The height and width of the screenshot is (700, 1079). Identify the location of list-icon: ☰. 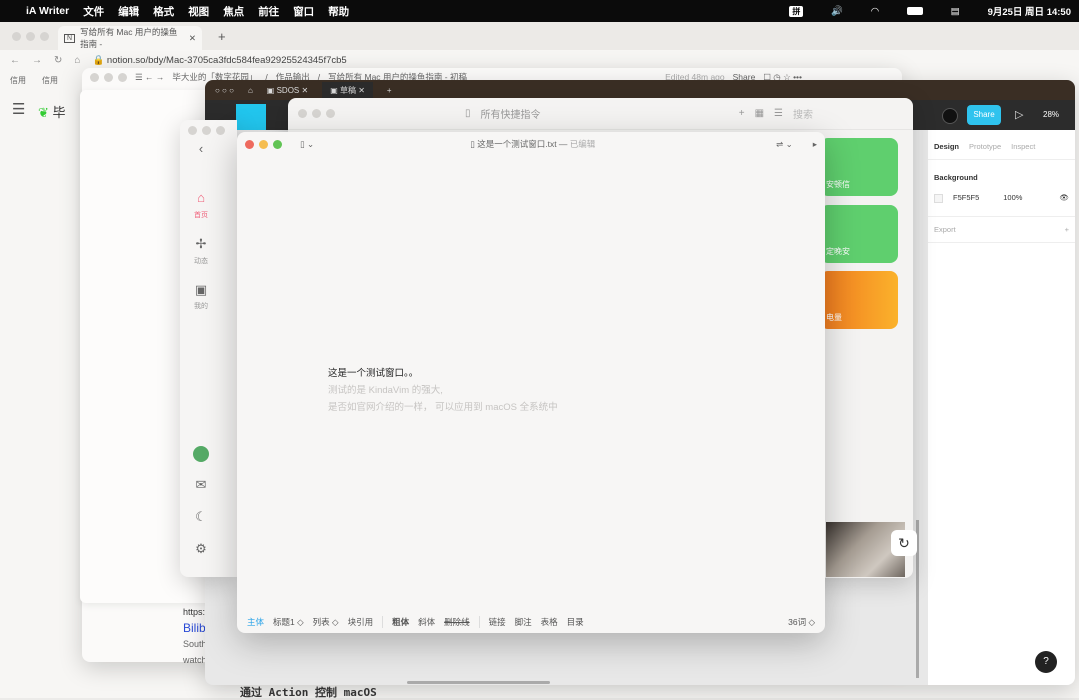
(778, 113).